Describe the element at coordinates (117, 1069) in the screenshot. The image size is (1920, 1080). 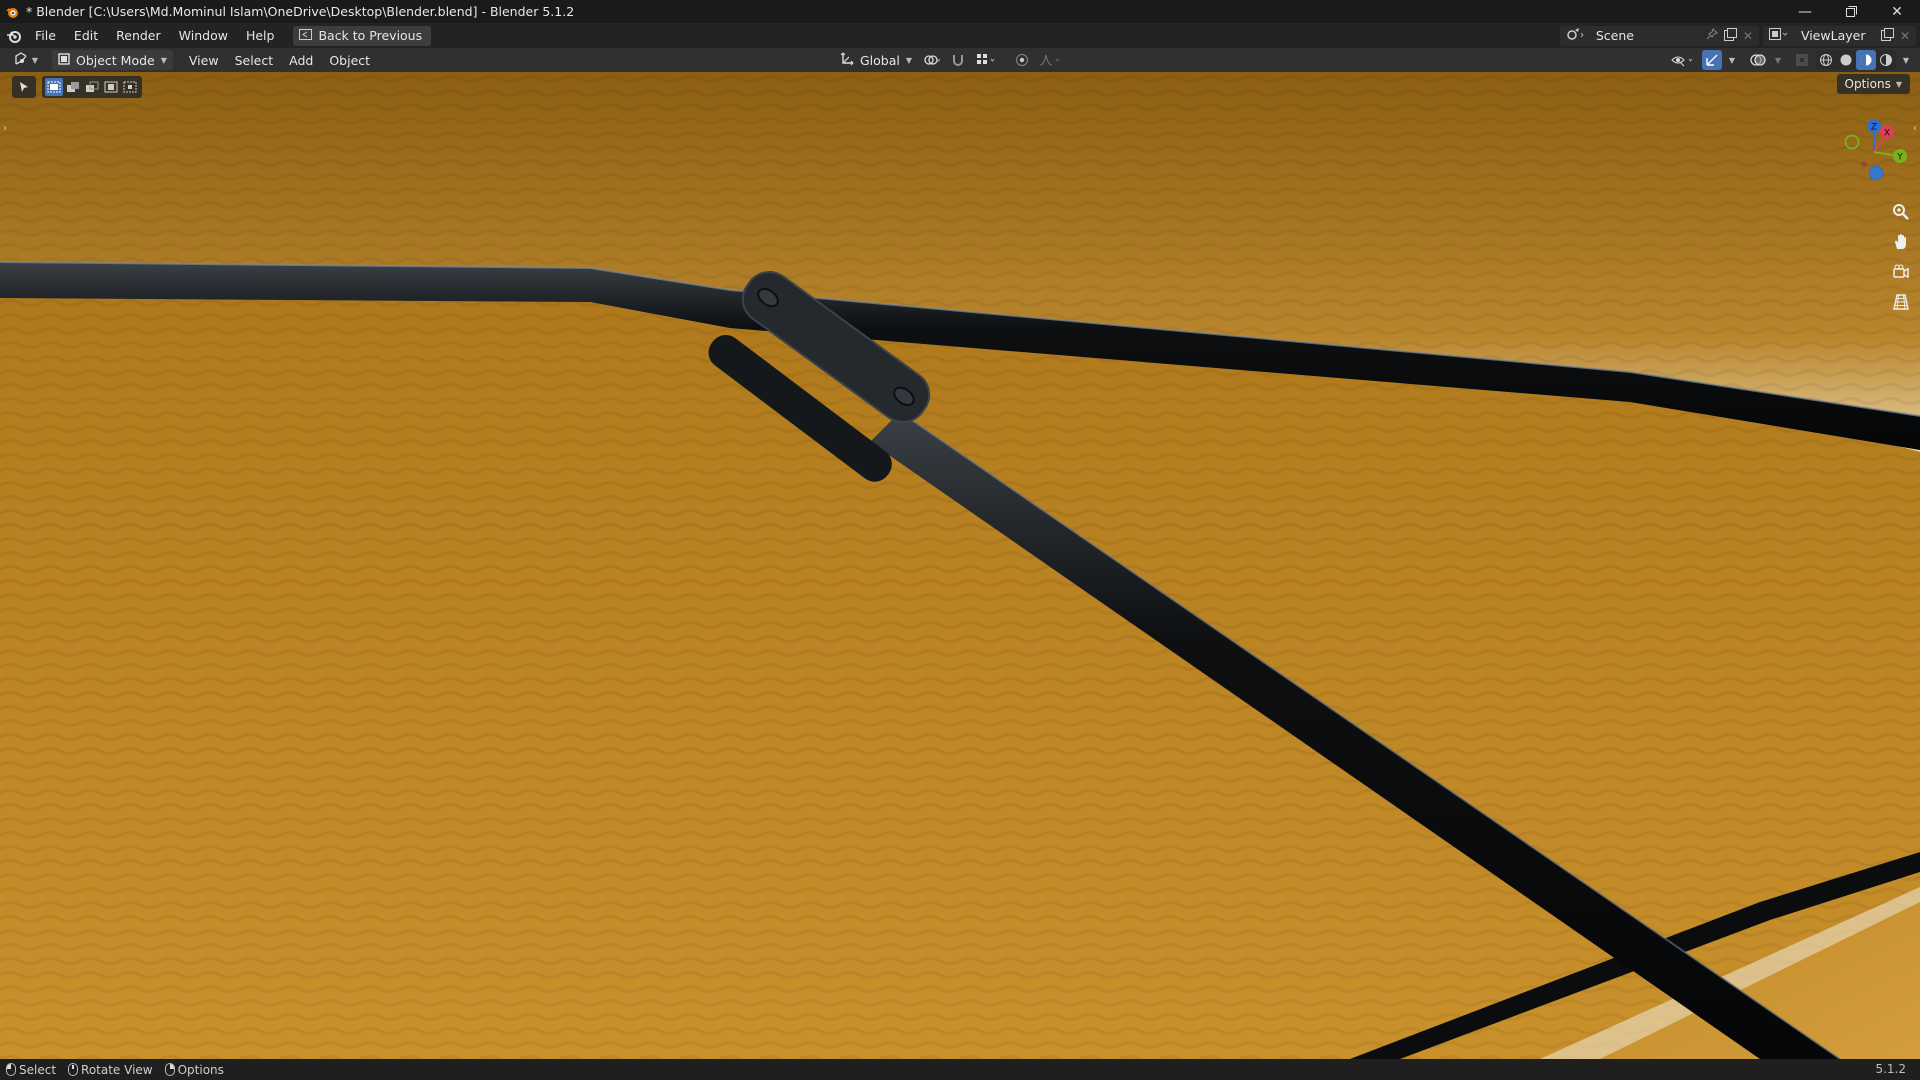
I see `status-rotate-view-label: Rotate View` at that location.